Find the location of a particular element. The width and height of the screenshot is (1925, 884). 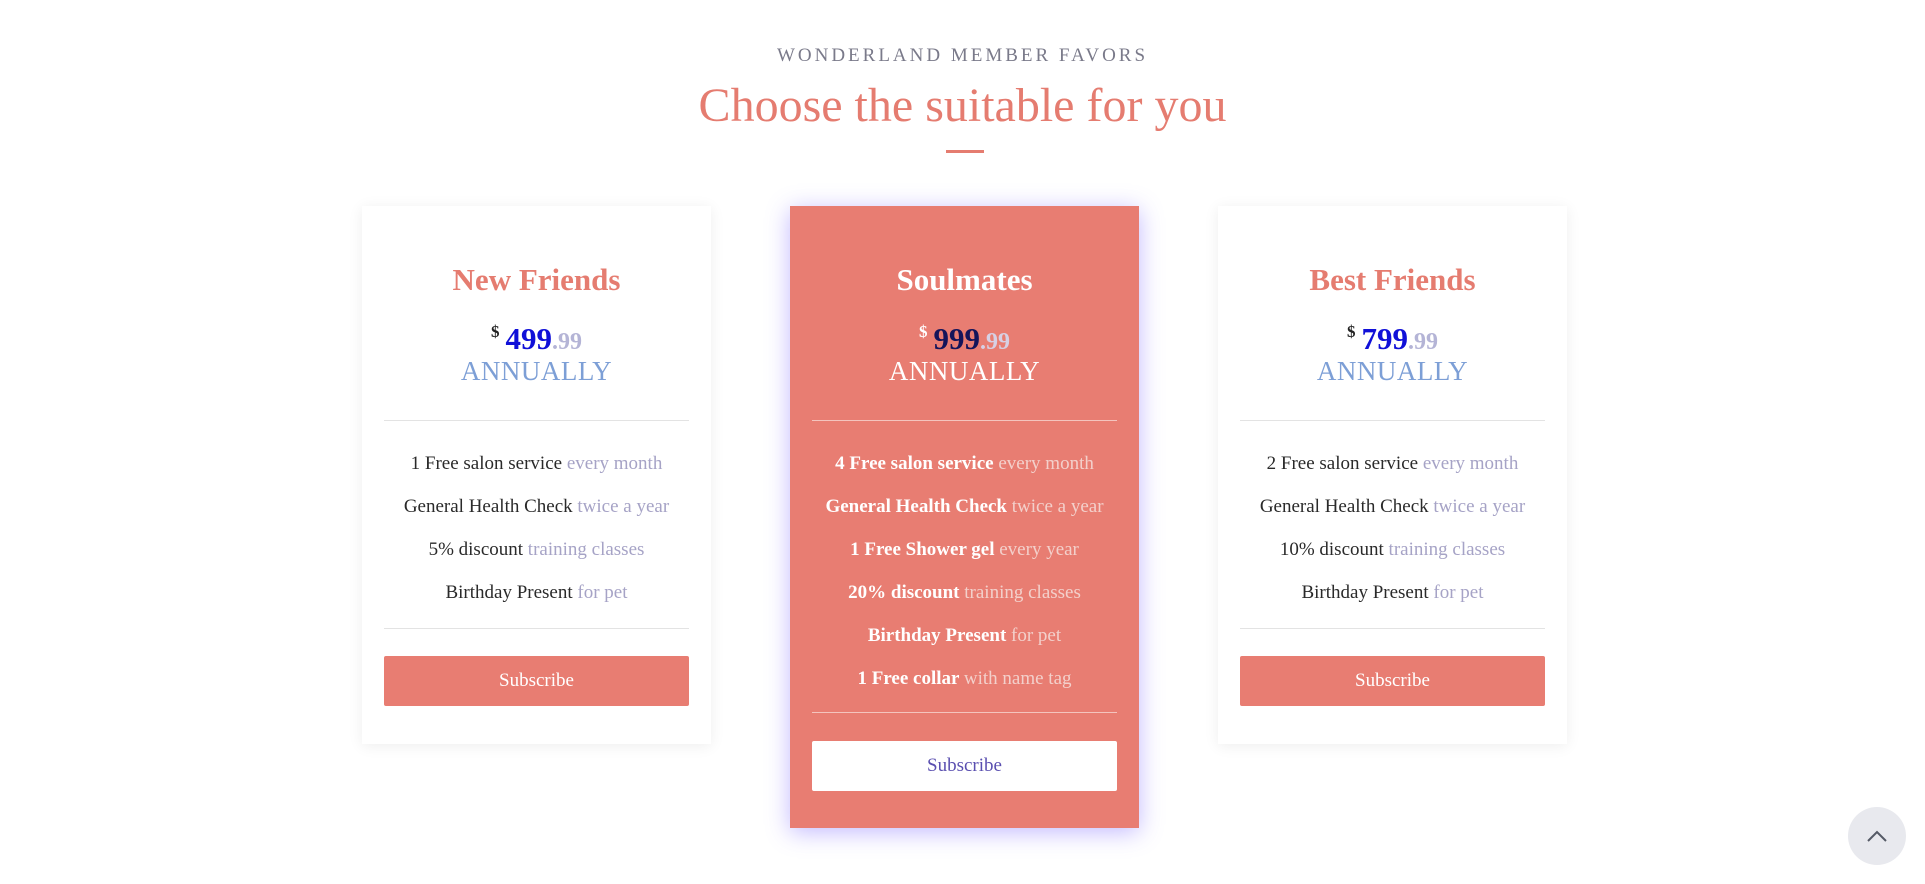

scroll-to-top-button is located at coordinates (1877, 836).